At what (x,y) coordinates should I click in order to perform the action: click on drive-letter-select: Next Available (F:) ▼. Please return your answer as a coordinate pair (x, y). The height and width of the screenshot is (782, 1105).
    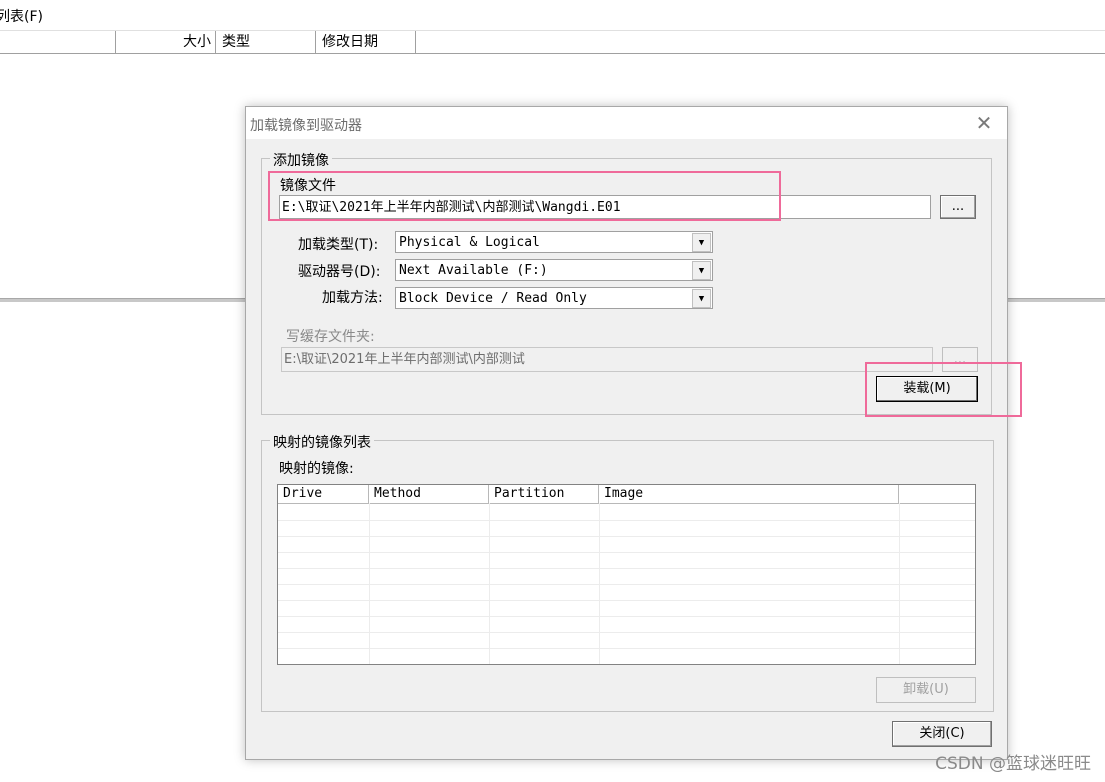
    Looking at the image, I should click on (554, 270).